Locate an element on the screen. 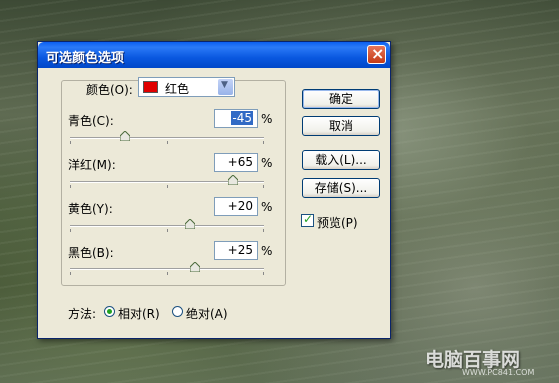  close-icon: × is located at coordinates (378, 53).